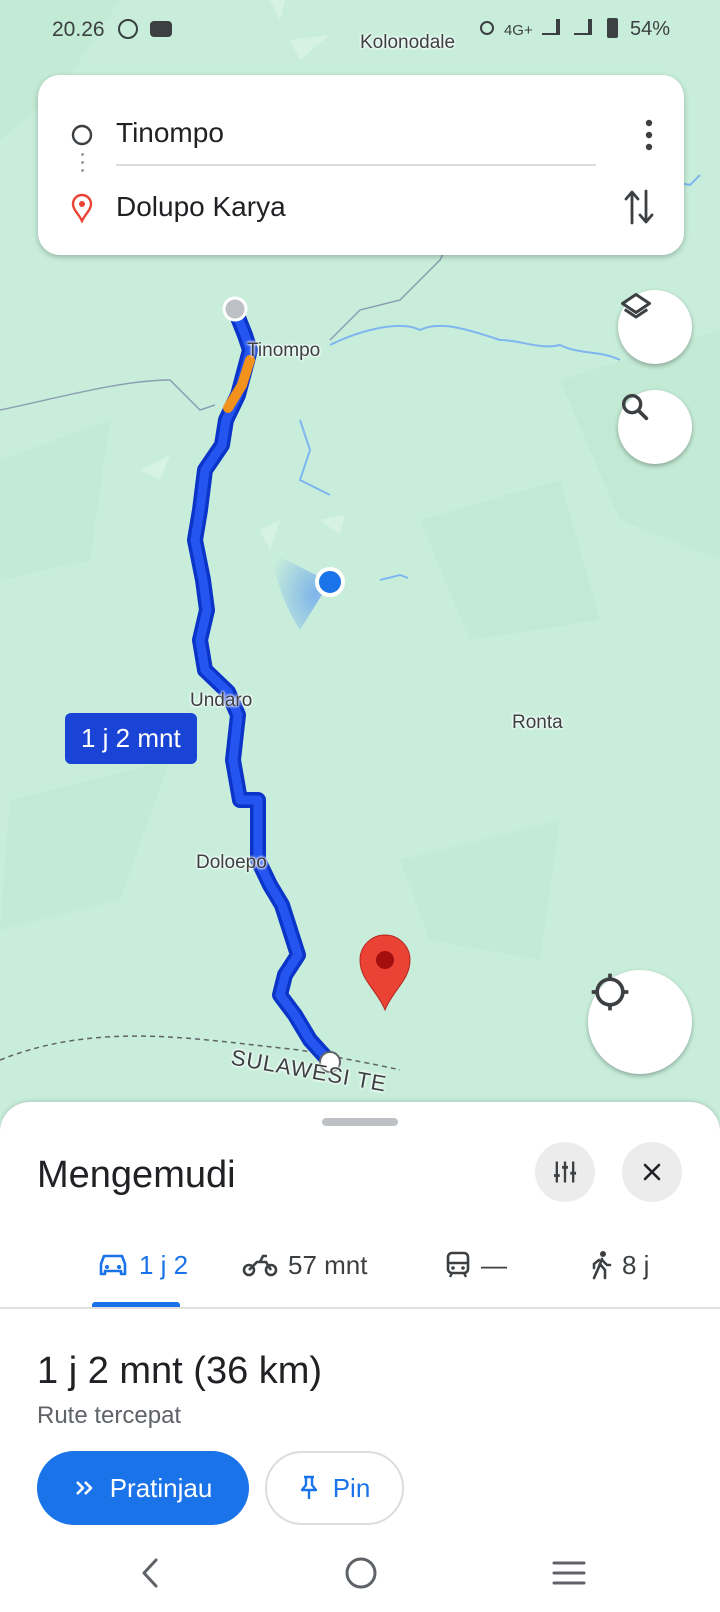  What do you see at coordinates (537, 722) in the screenshot?
I see `map-label-ronta: Ronta` at bounding box center [537, 722].